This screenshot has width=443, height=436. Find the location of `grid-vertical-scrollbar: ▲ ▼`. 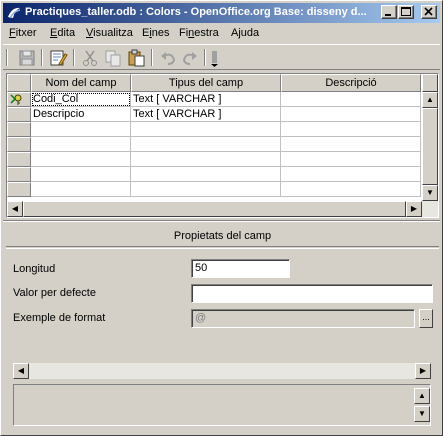

grid-vertical-scrollbar: ▲ ▼ is located at coordinates (430, 137).